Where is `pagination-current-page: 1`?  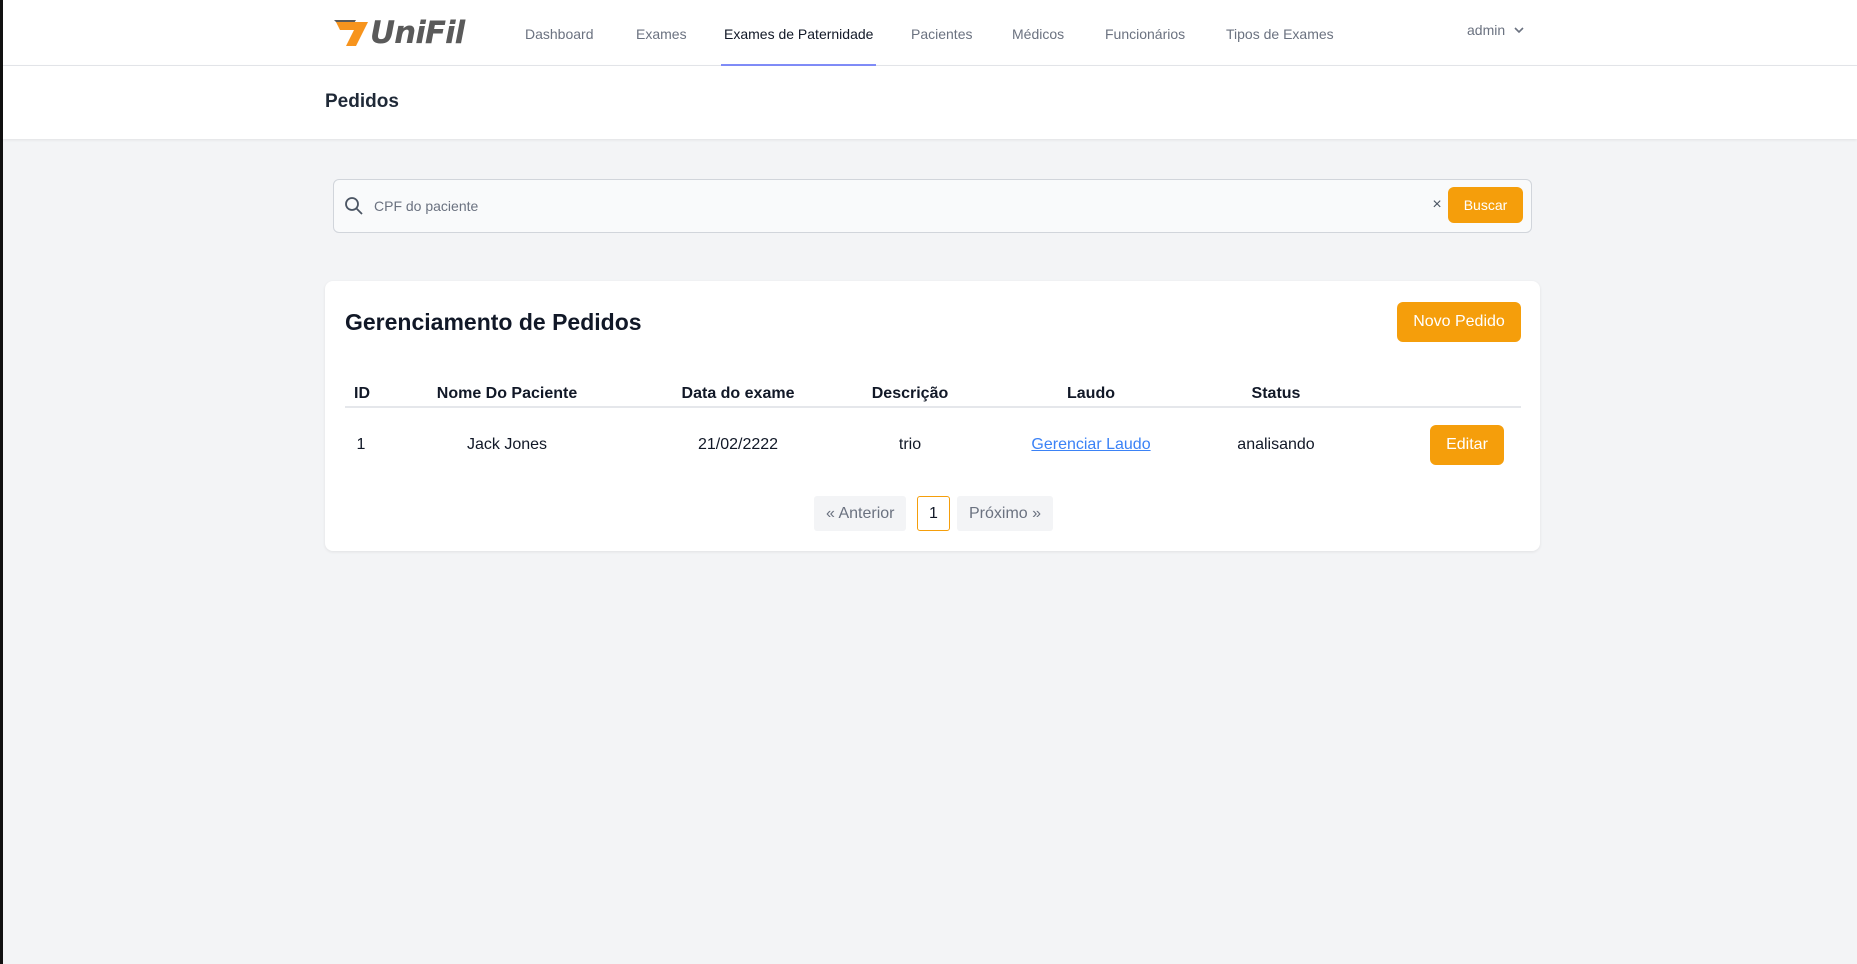
pagination-current-page: 1 is located at coordinates (933, 513).